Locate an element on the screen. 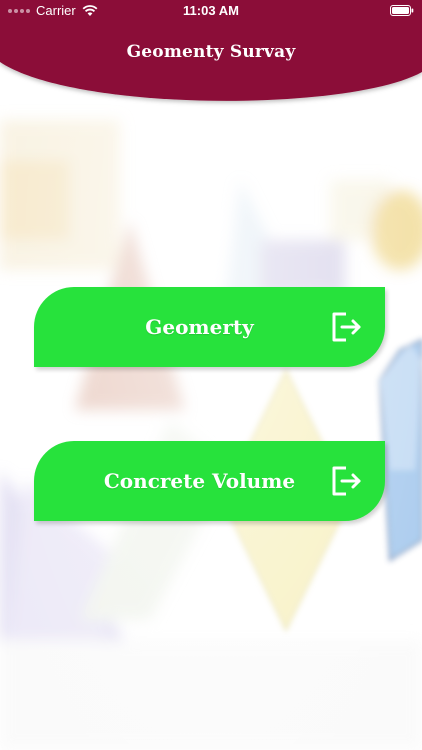  battery-icon is located at coordinates (402, 10).